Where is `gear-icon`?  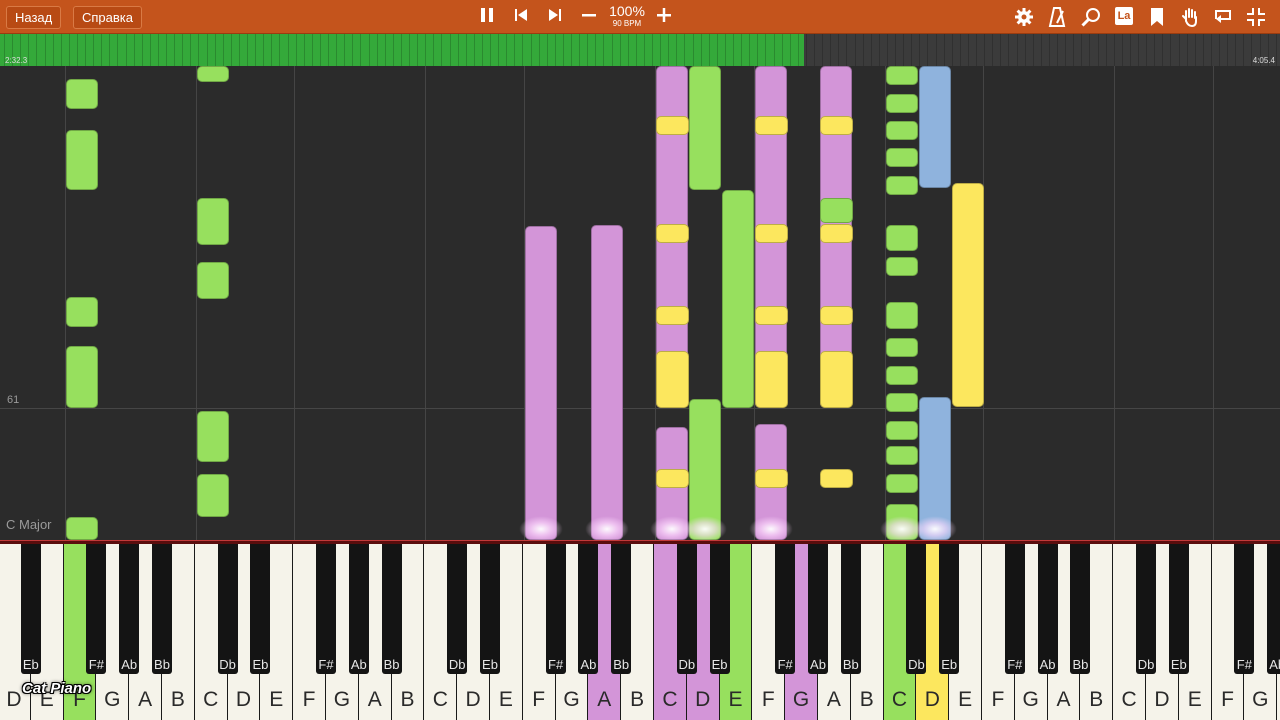 gear-icon is located at coordinates (1024, 17).